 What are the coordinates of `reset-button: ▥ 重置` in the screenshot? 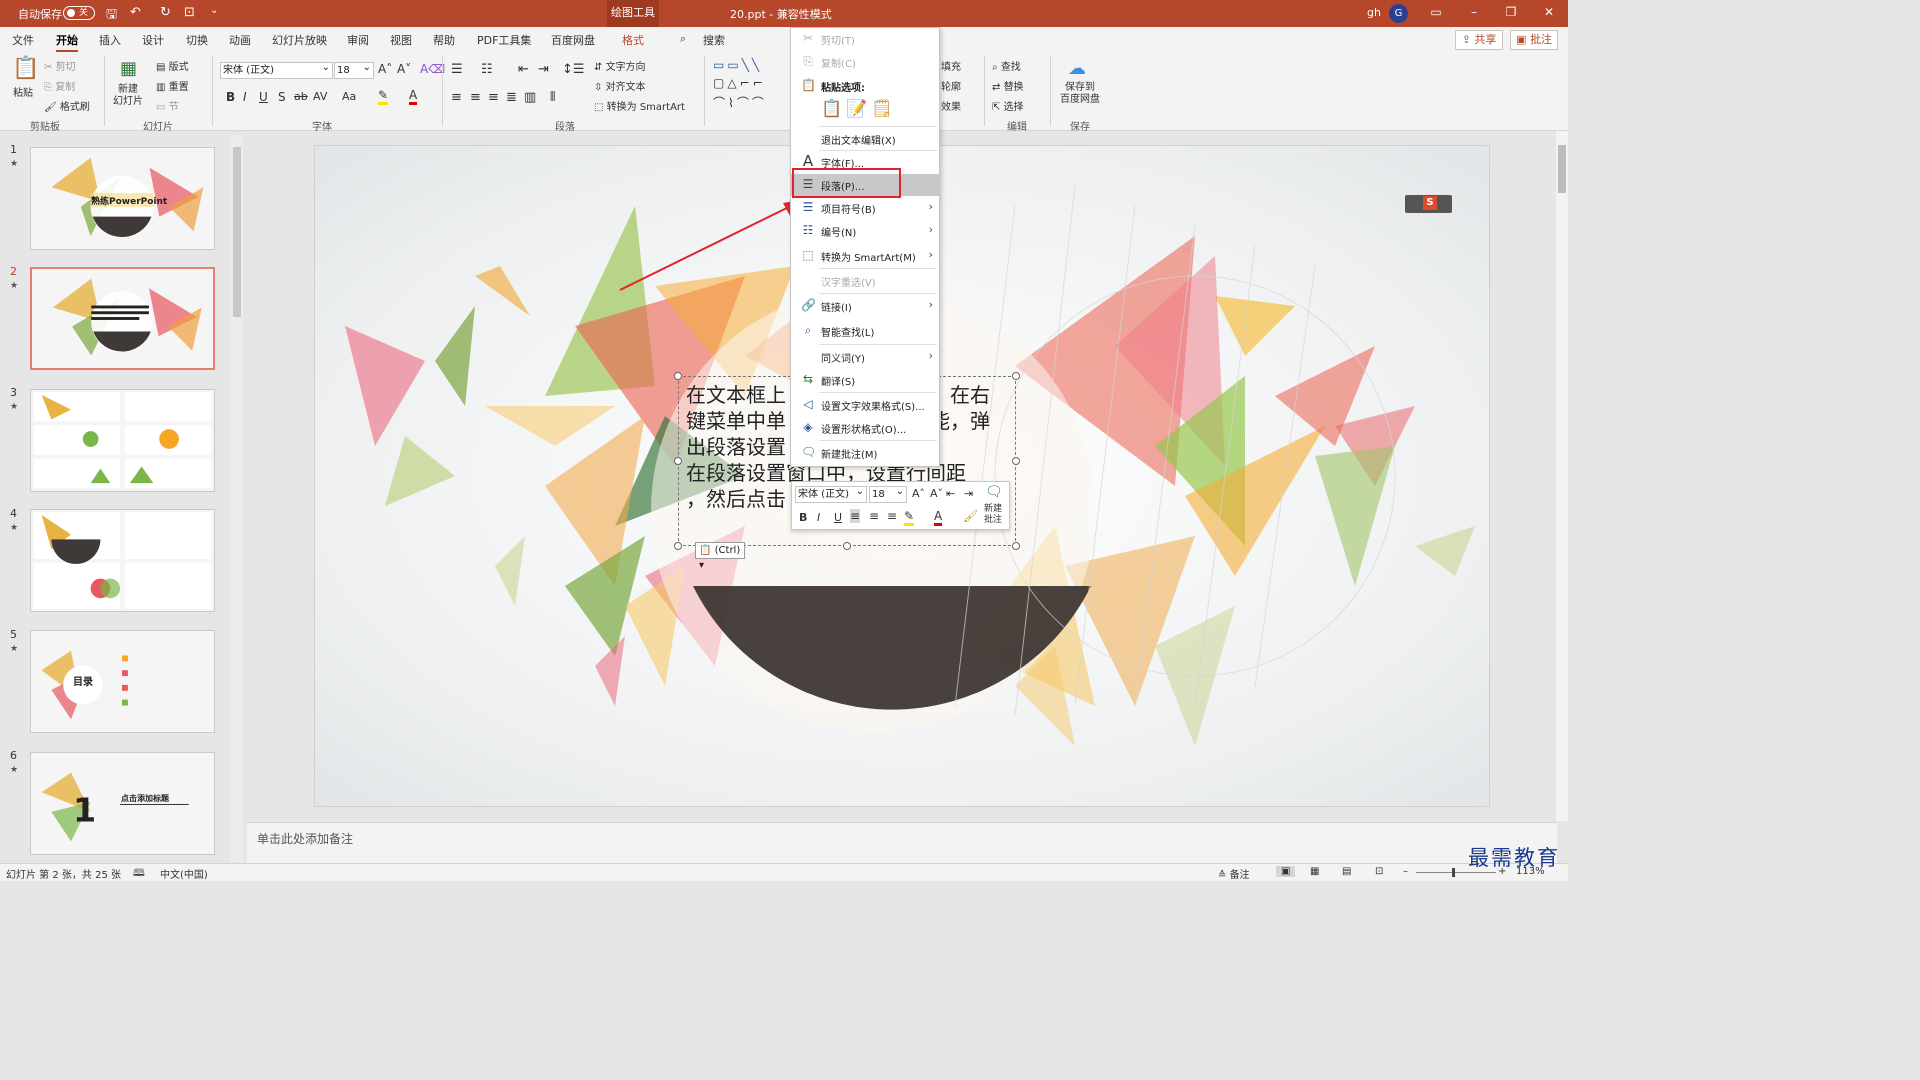 It's located at (172, 85).